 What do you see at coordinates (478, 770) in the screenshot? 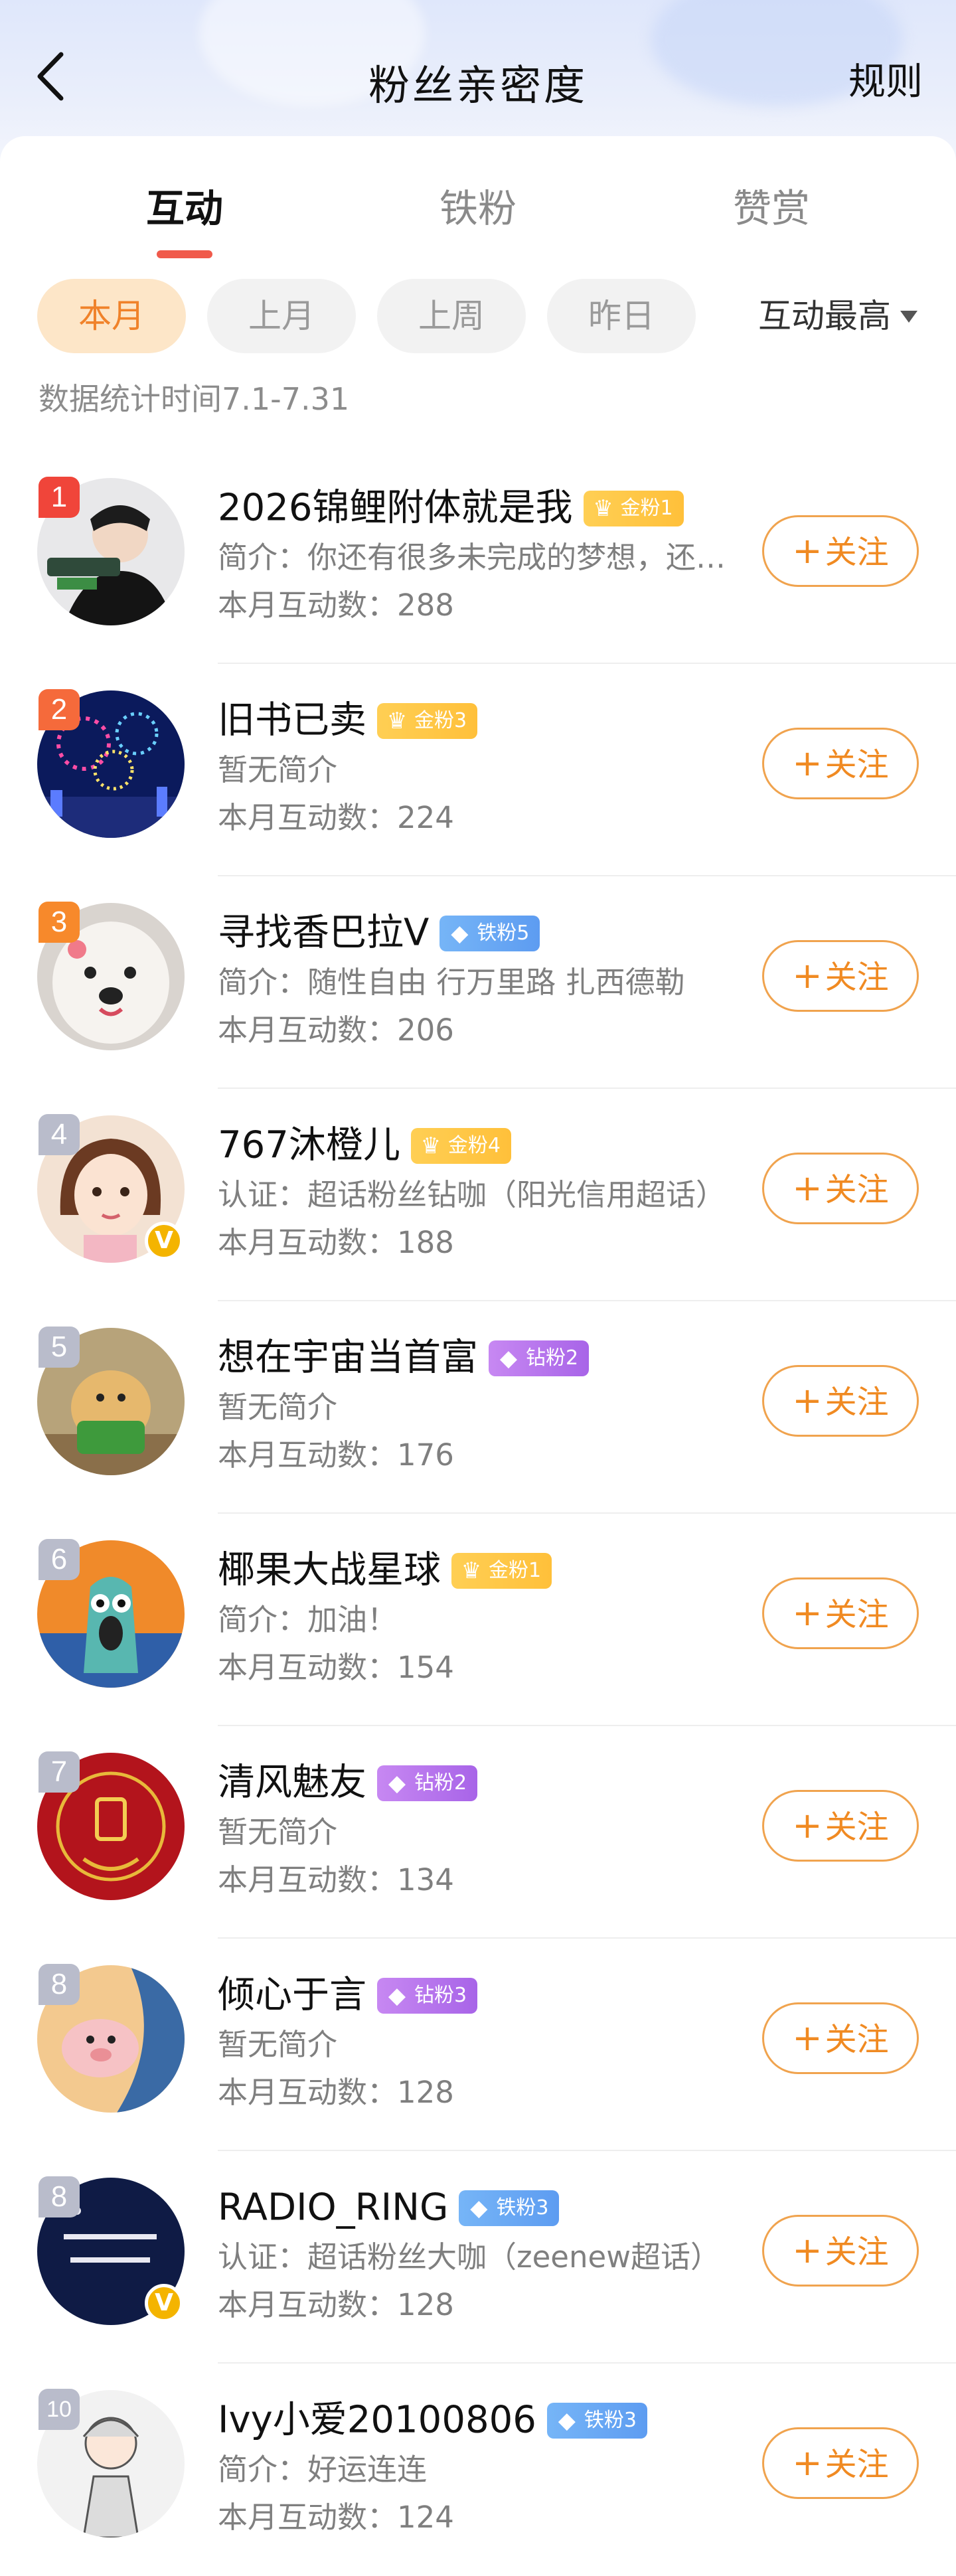
I see `list-item: 2 旧书已卖 ♛ 金粉3 暂无简介 本月互动数：224 +关注` at bounding box center [478, 770].